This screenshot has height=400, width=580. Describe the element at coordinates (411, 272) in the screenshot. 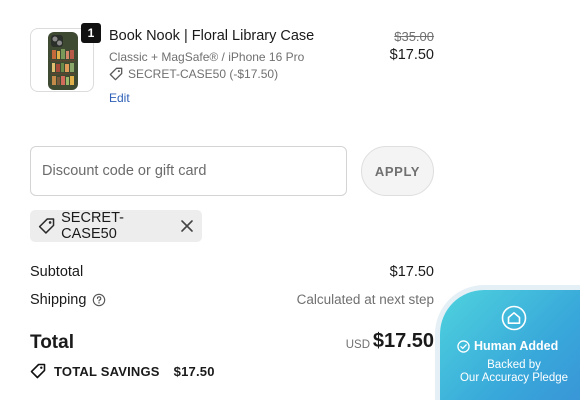

I see `subtotal-value: $17.50` at that location.